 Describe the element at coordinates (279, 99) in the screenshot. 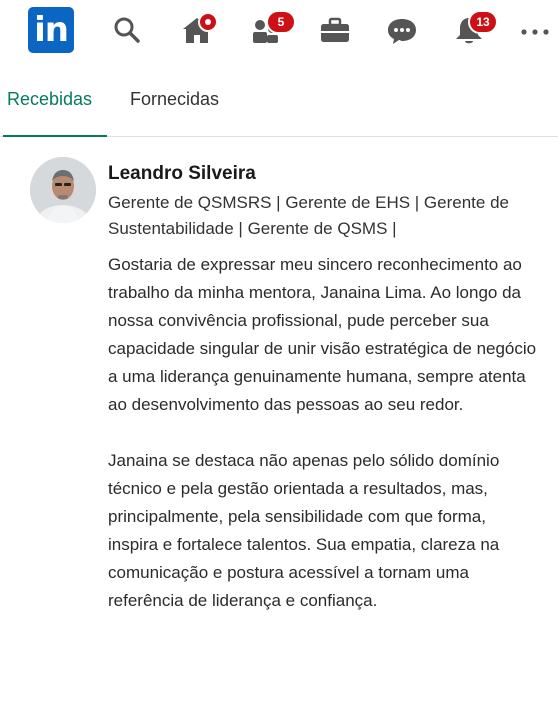

I see `recommendation-tabs: Recebidas Fornecidas` at that location.